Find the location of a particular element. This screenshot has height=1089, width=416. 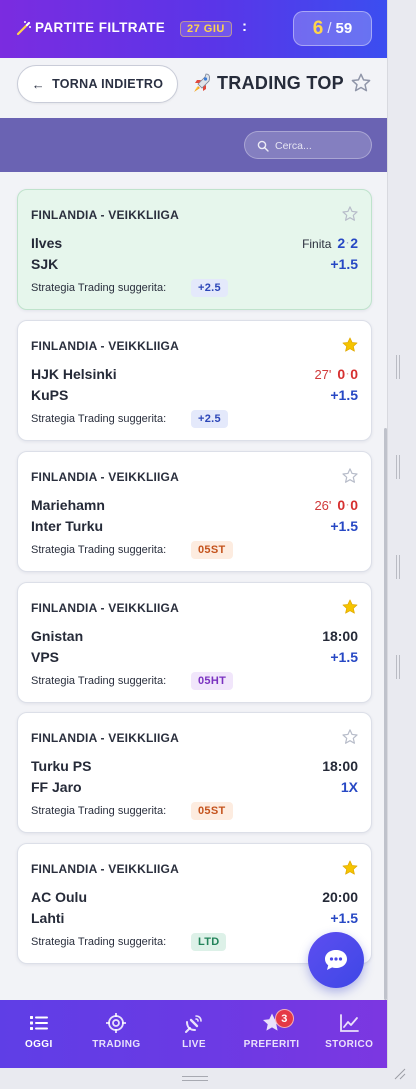

score: 2·2 is located at coordinates (347, 243).